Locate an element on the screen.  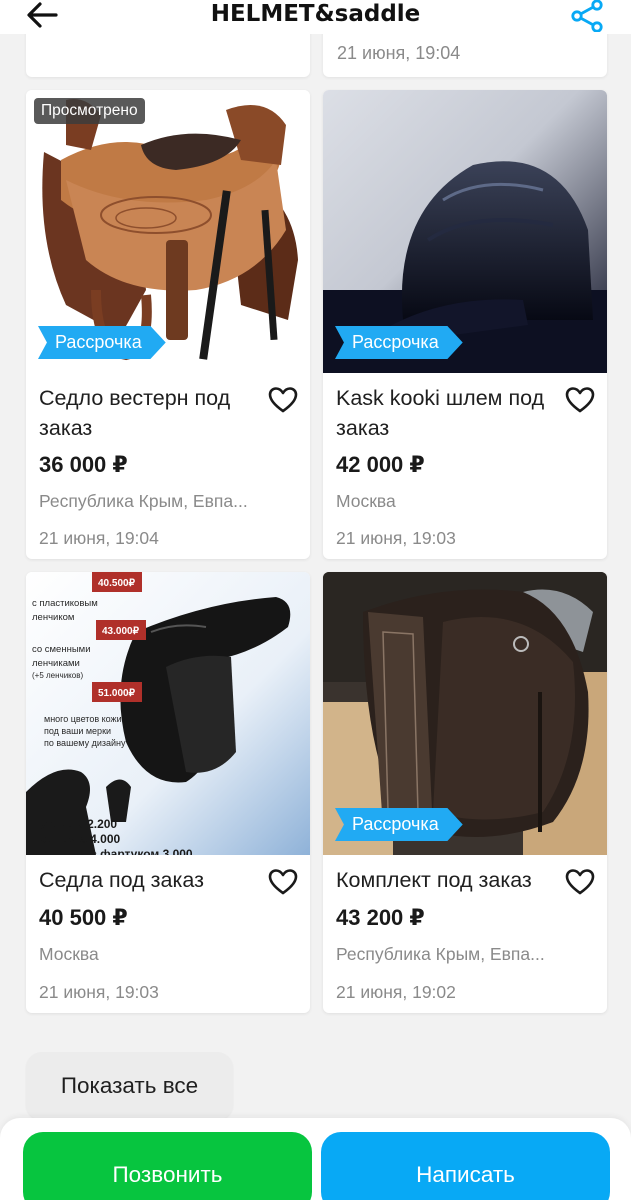
listing-price: 40 500 ₽ is located at coordinates (83, 917).